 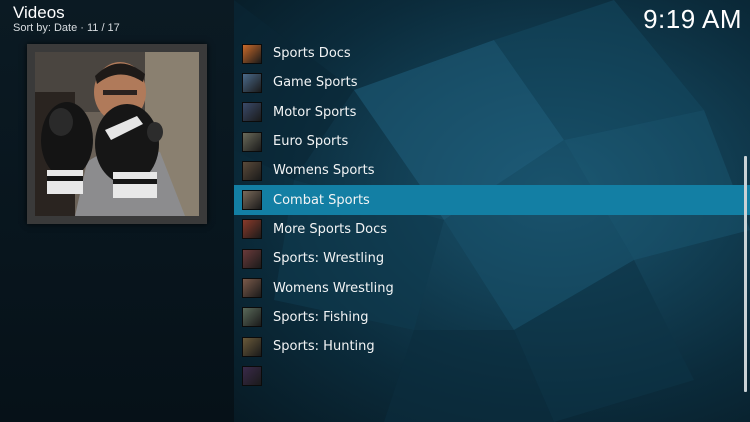 I want to click on list-item-label: Sports: Fishing, so click(x=321, y=317).